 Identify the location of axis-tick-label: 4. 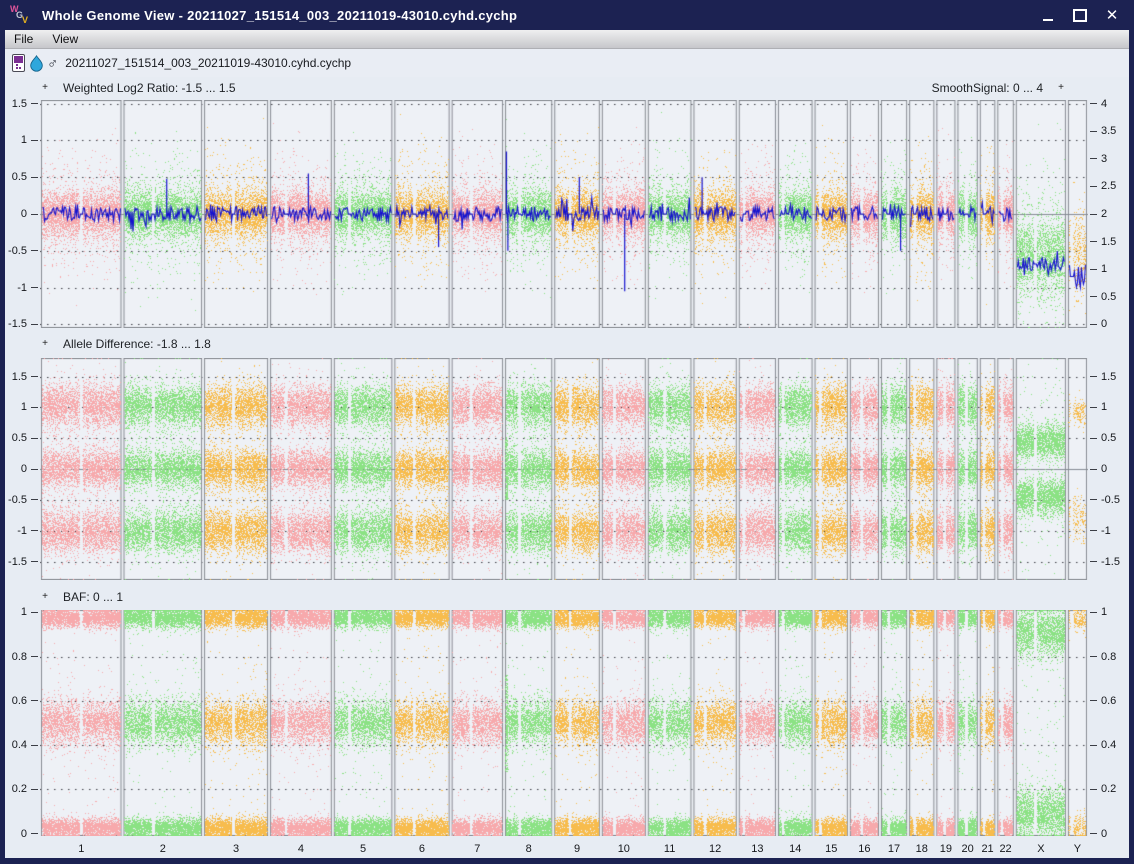
(1098, 104).